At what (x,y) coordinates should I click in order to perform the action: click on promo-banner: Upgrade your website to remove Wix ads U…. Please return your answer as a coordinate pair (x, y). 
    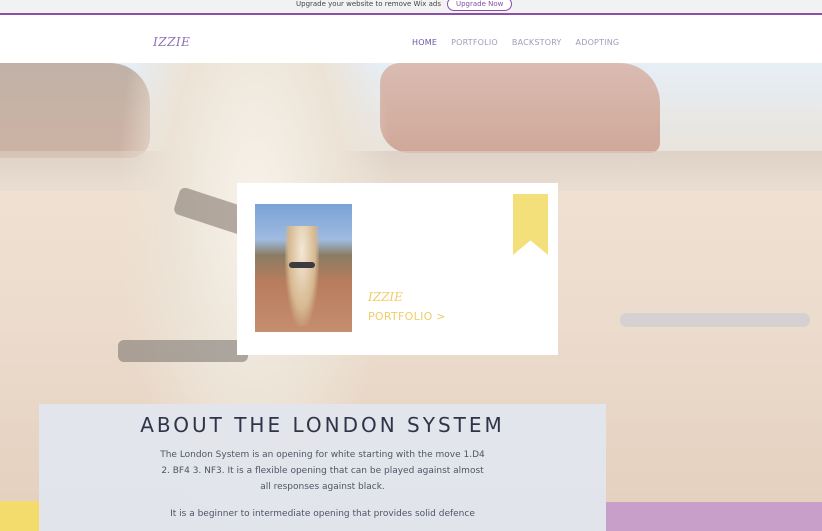
    Looking at the image, I should click on (411, 7).